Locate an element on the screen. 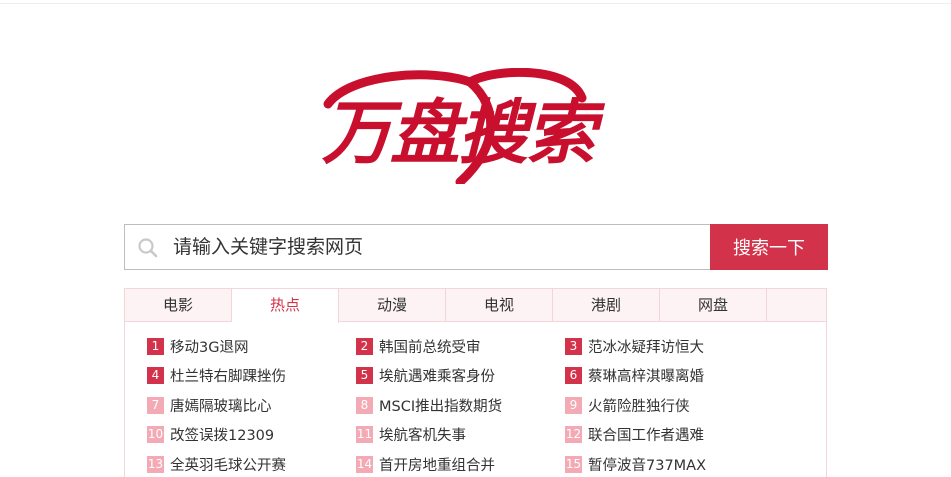 The image size is (951, 477). tab-spacer is located at coordinates (796, 305).